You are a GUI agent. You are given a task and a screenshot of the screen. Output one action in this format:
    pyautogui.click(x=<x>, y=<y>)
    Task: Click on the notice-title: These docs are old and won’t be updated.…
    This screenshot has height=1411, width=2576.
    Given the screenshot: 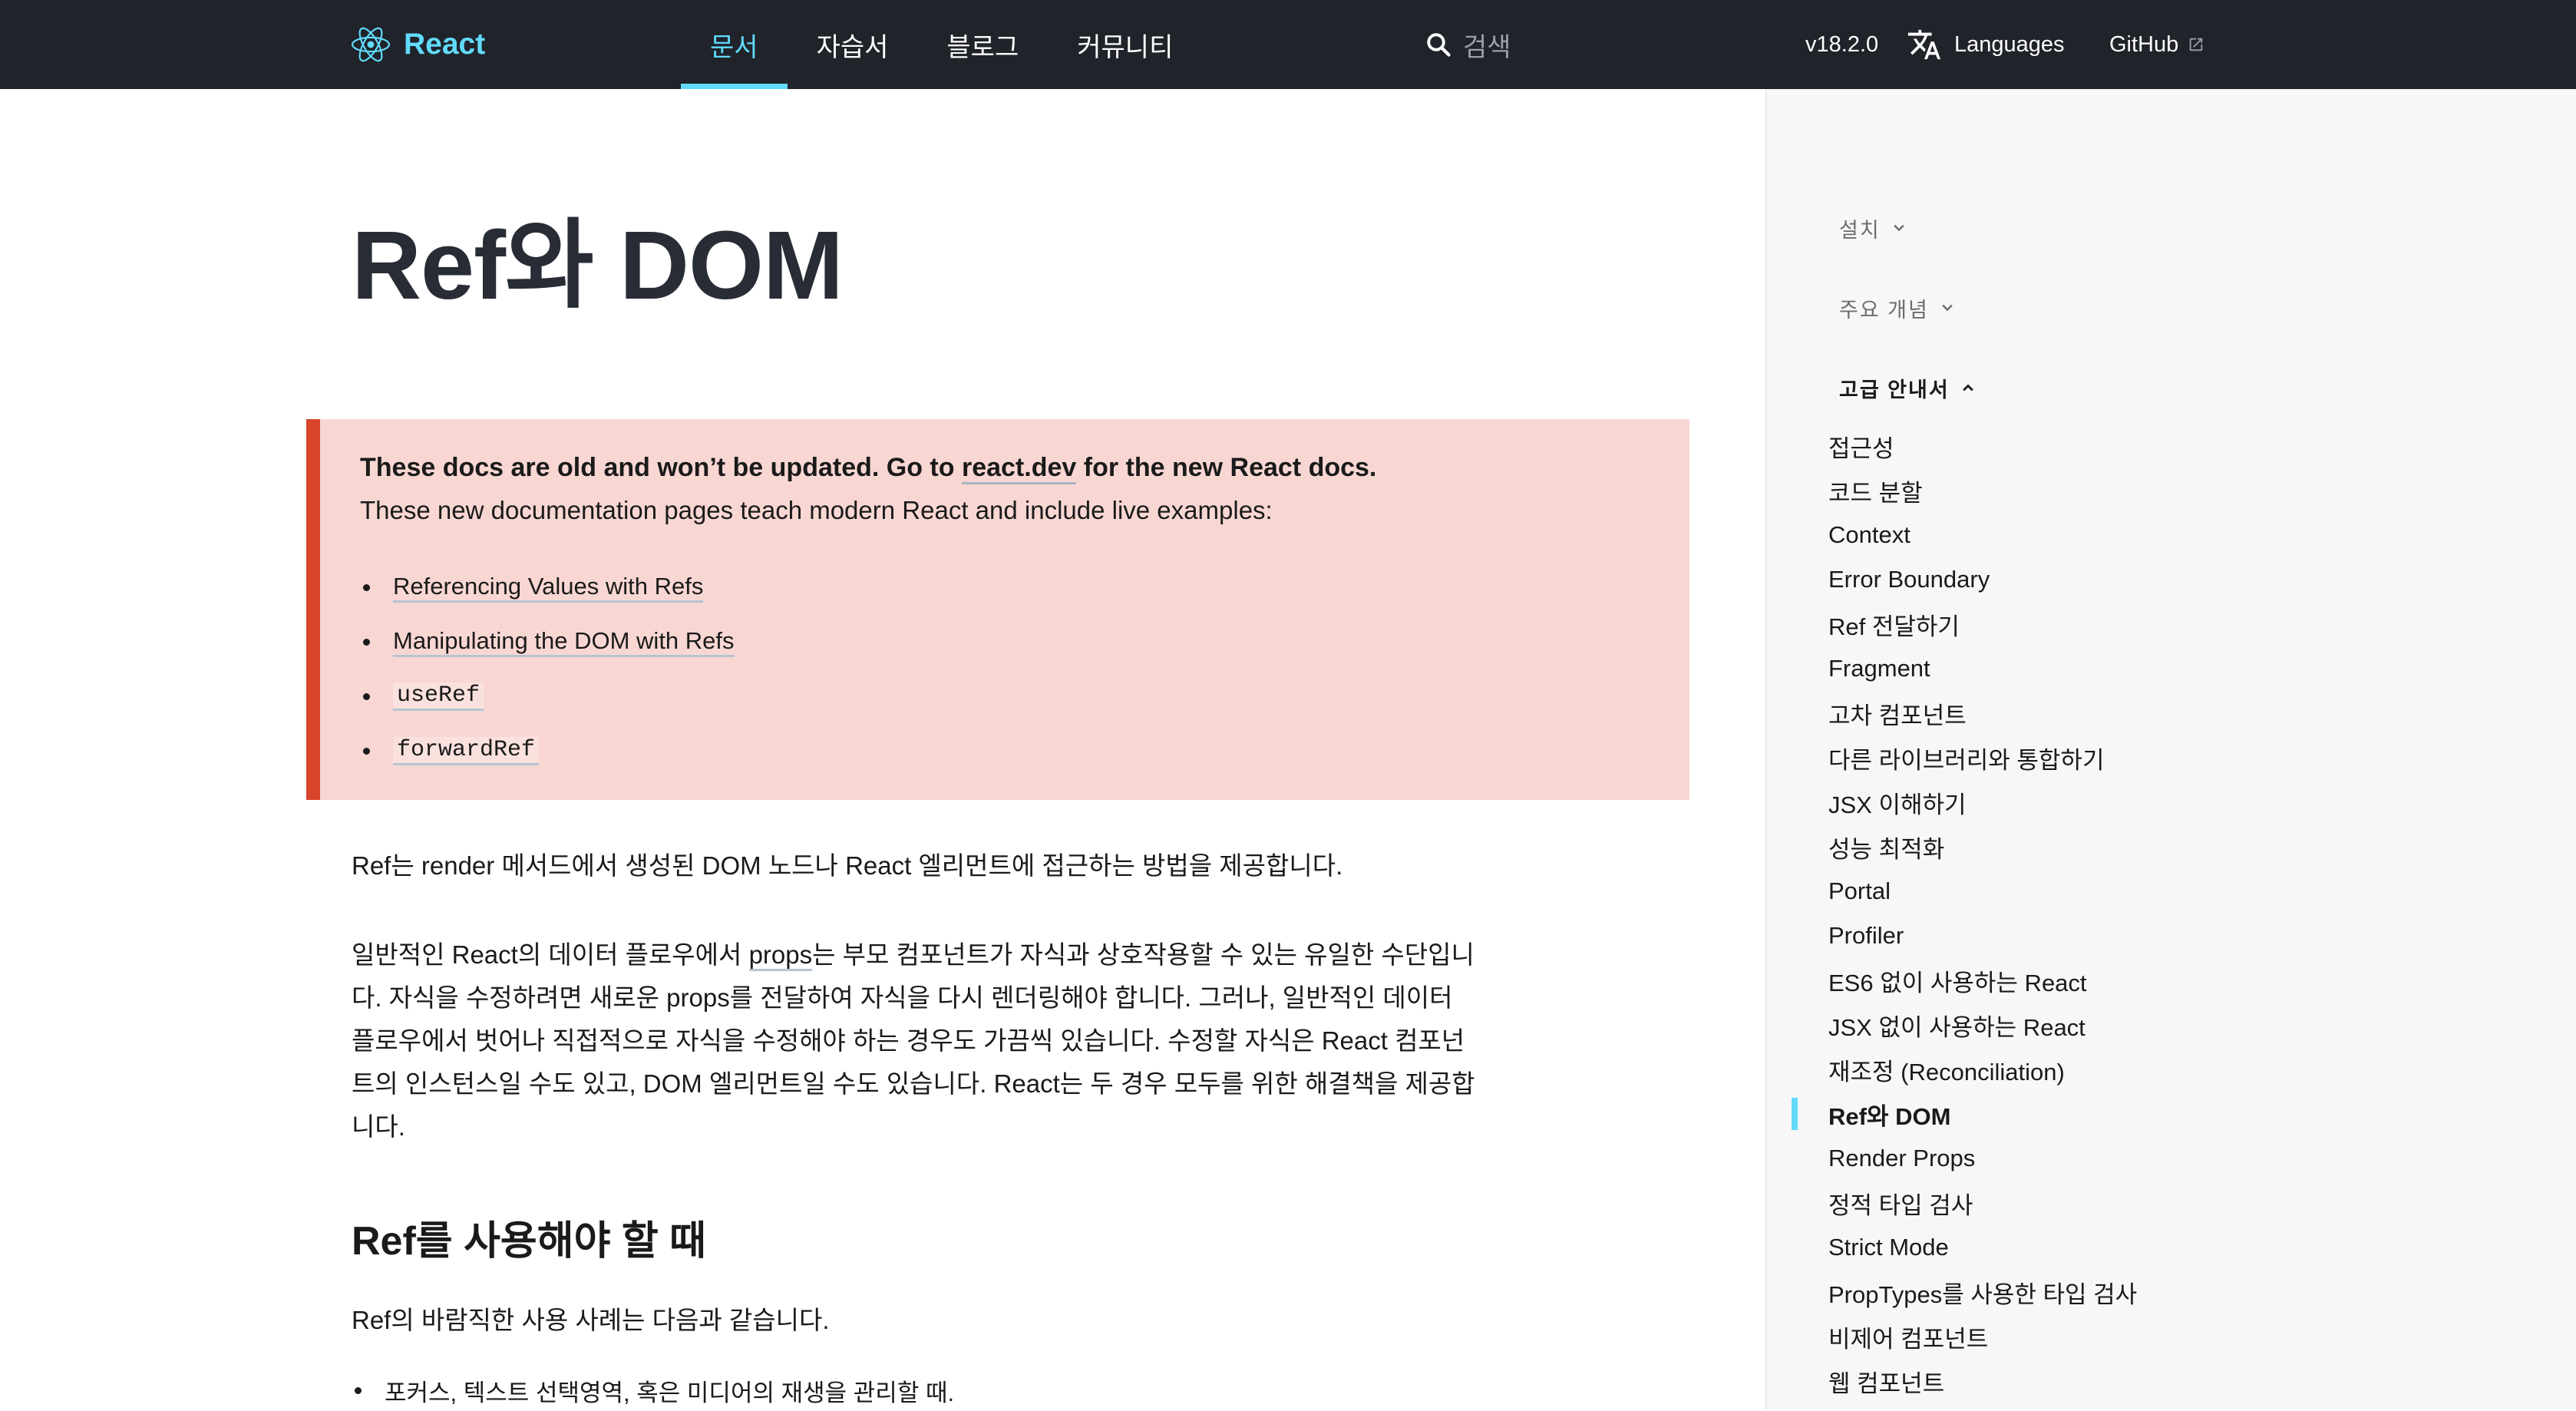 What is the action you would take?
    pyautogui.click(x=868, y=468)
    